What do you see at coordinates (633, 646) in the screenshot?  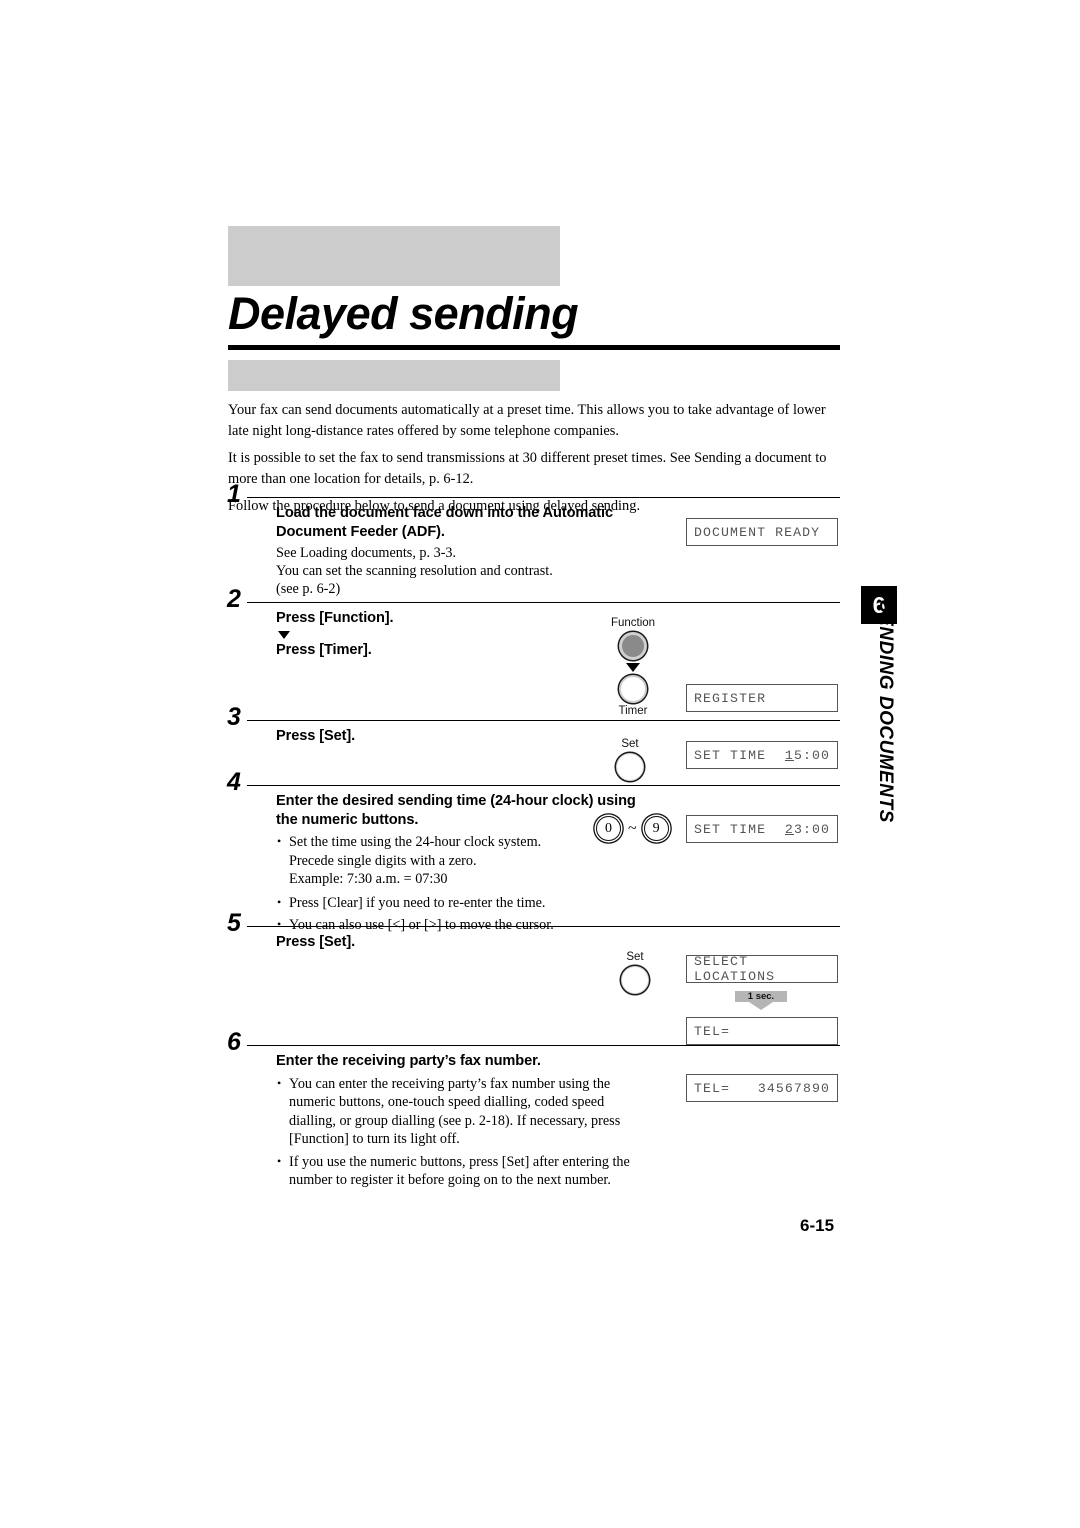 I see `function-key-icon` at bounding box center [633, 646].